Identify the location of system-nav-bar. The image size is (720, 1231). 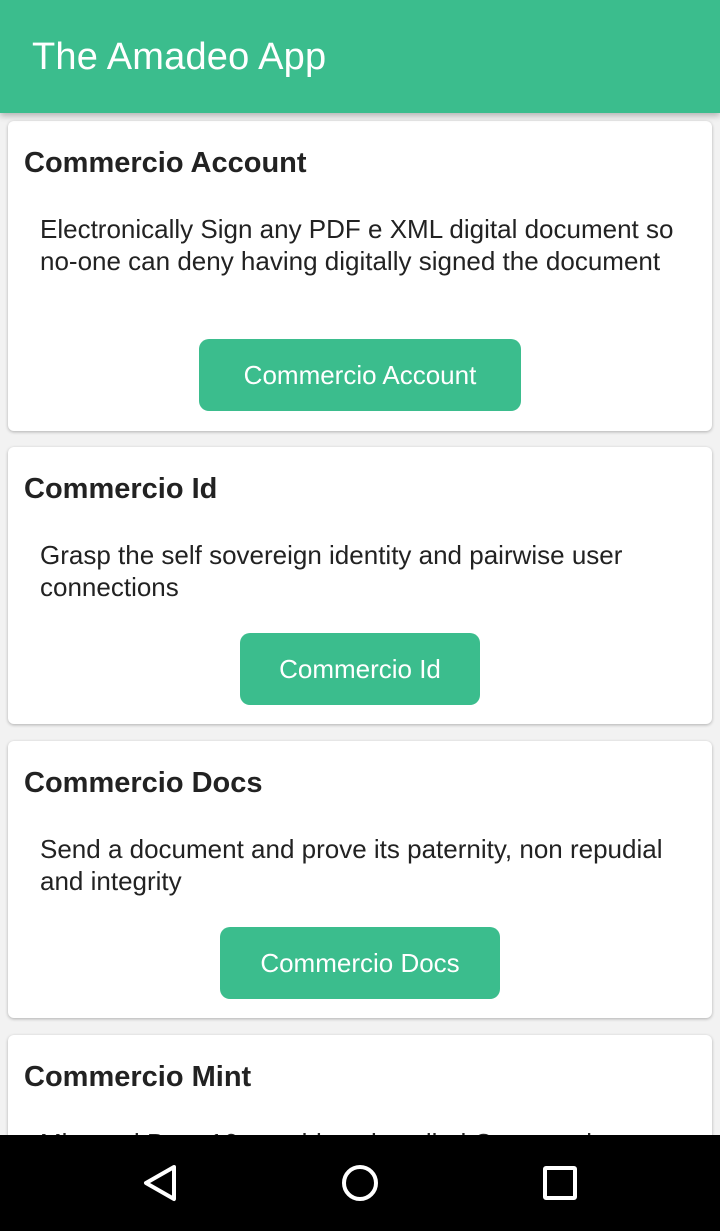
(360, 1183).